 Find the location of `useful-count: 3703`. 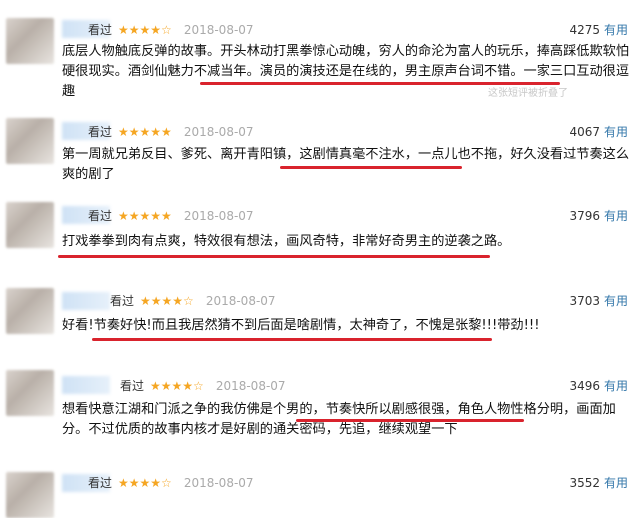

useful-count: 3703 is located at coordinates (584, 301).